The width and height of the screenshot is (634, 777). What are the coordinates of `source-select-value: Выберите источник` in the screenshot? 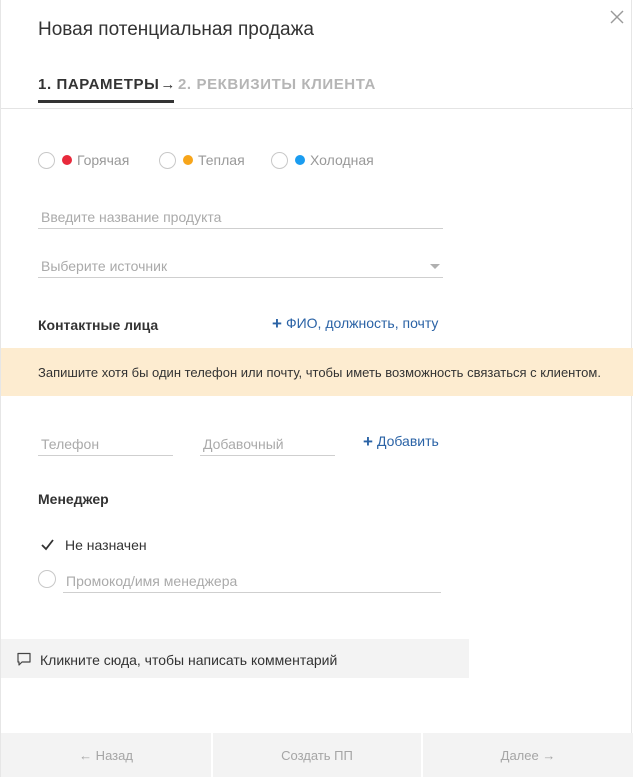 It's located at (104, 266).